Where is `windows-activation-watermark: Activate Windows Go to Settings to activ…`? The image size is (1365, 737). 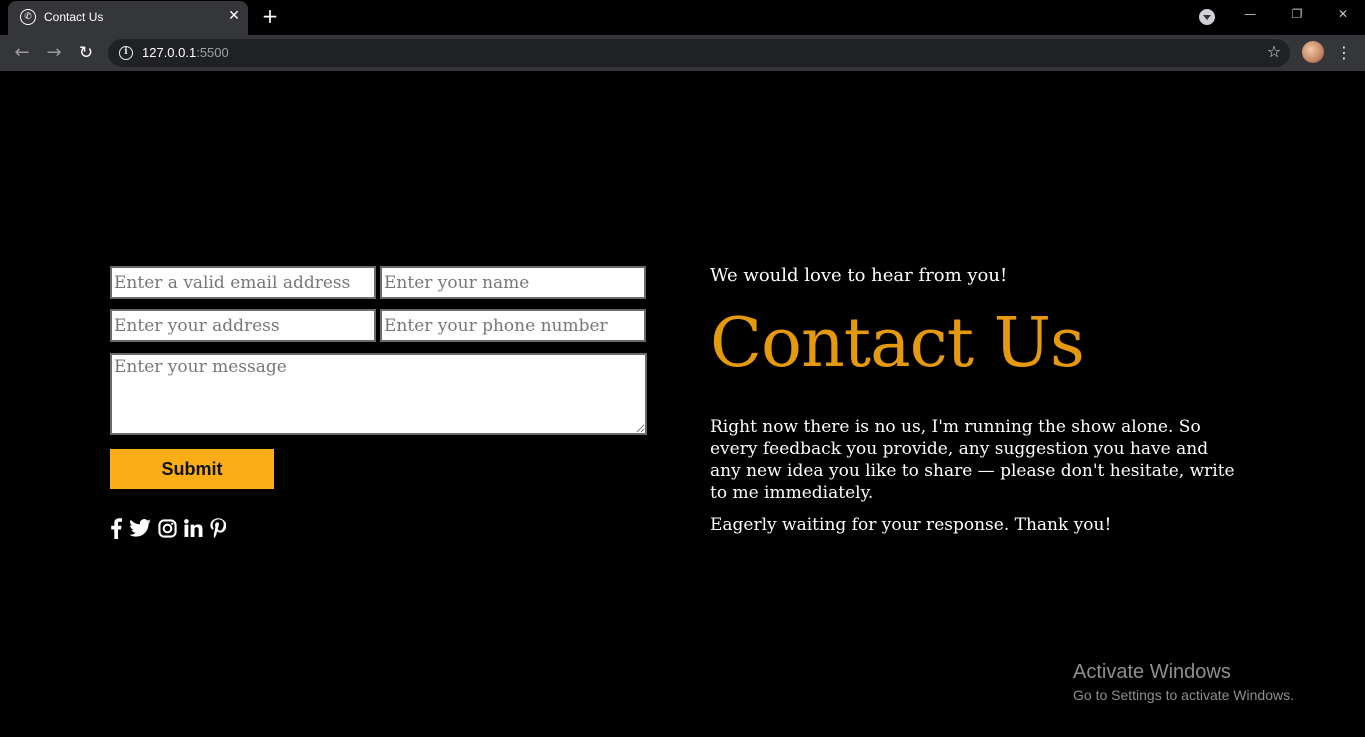 windows-activation-watermark: Activate Windows Go to Settings to activ… is located at coordinates (1183, 683).